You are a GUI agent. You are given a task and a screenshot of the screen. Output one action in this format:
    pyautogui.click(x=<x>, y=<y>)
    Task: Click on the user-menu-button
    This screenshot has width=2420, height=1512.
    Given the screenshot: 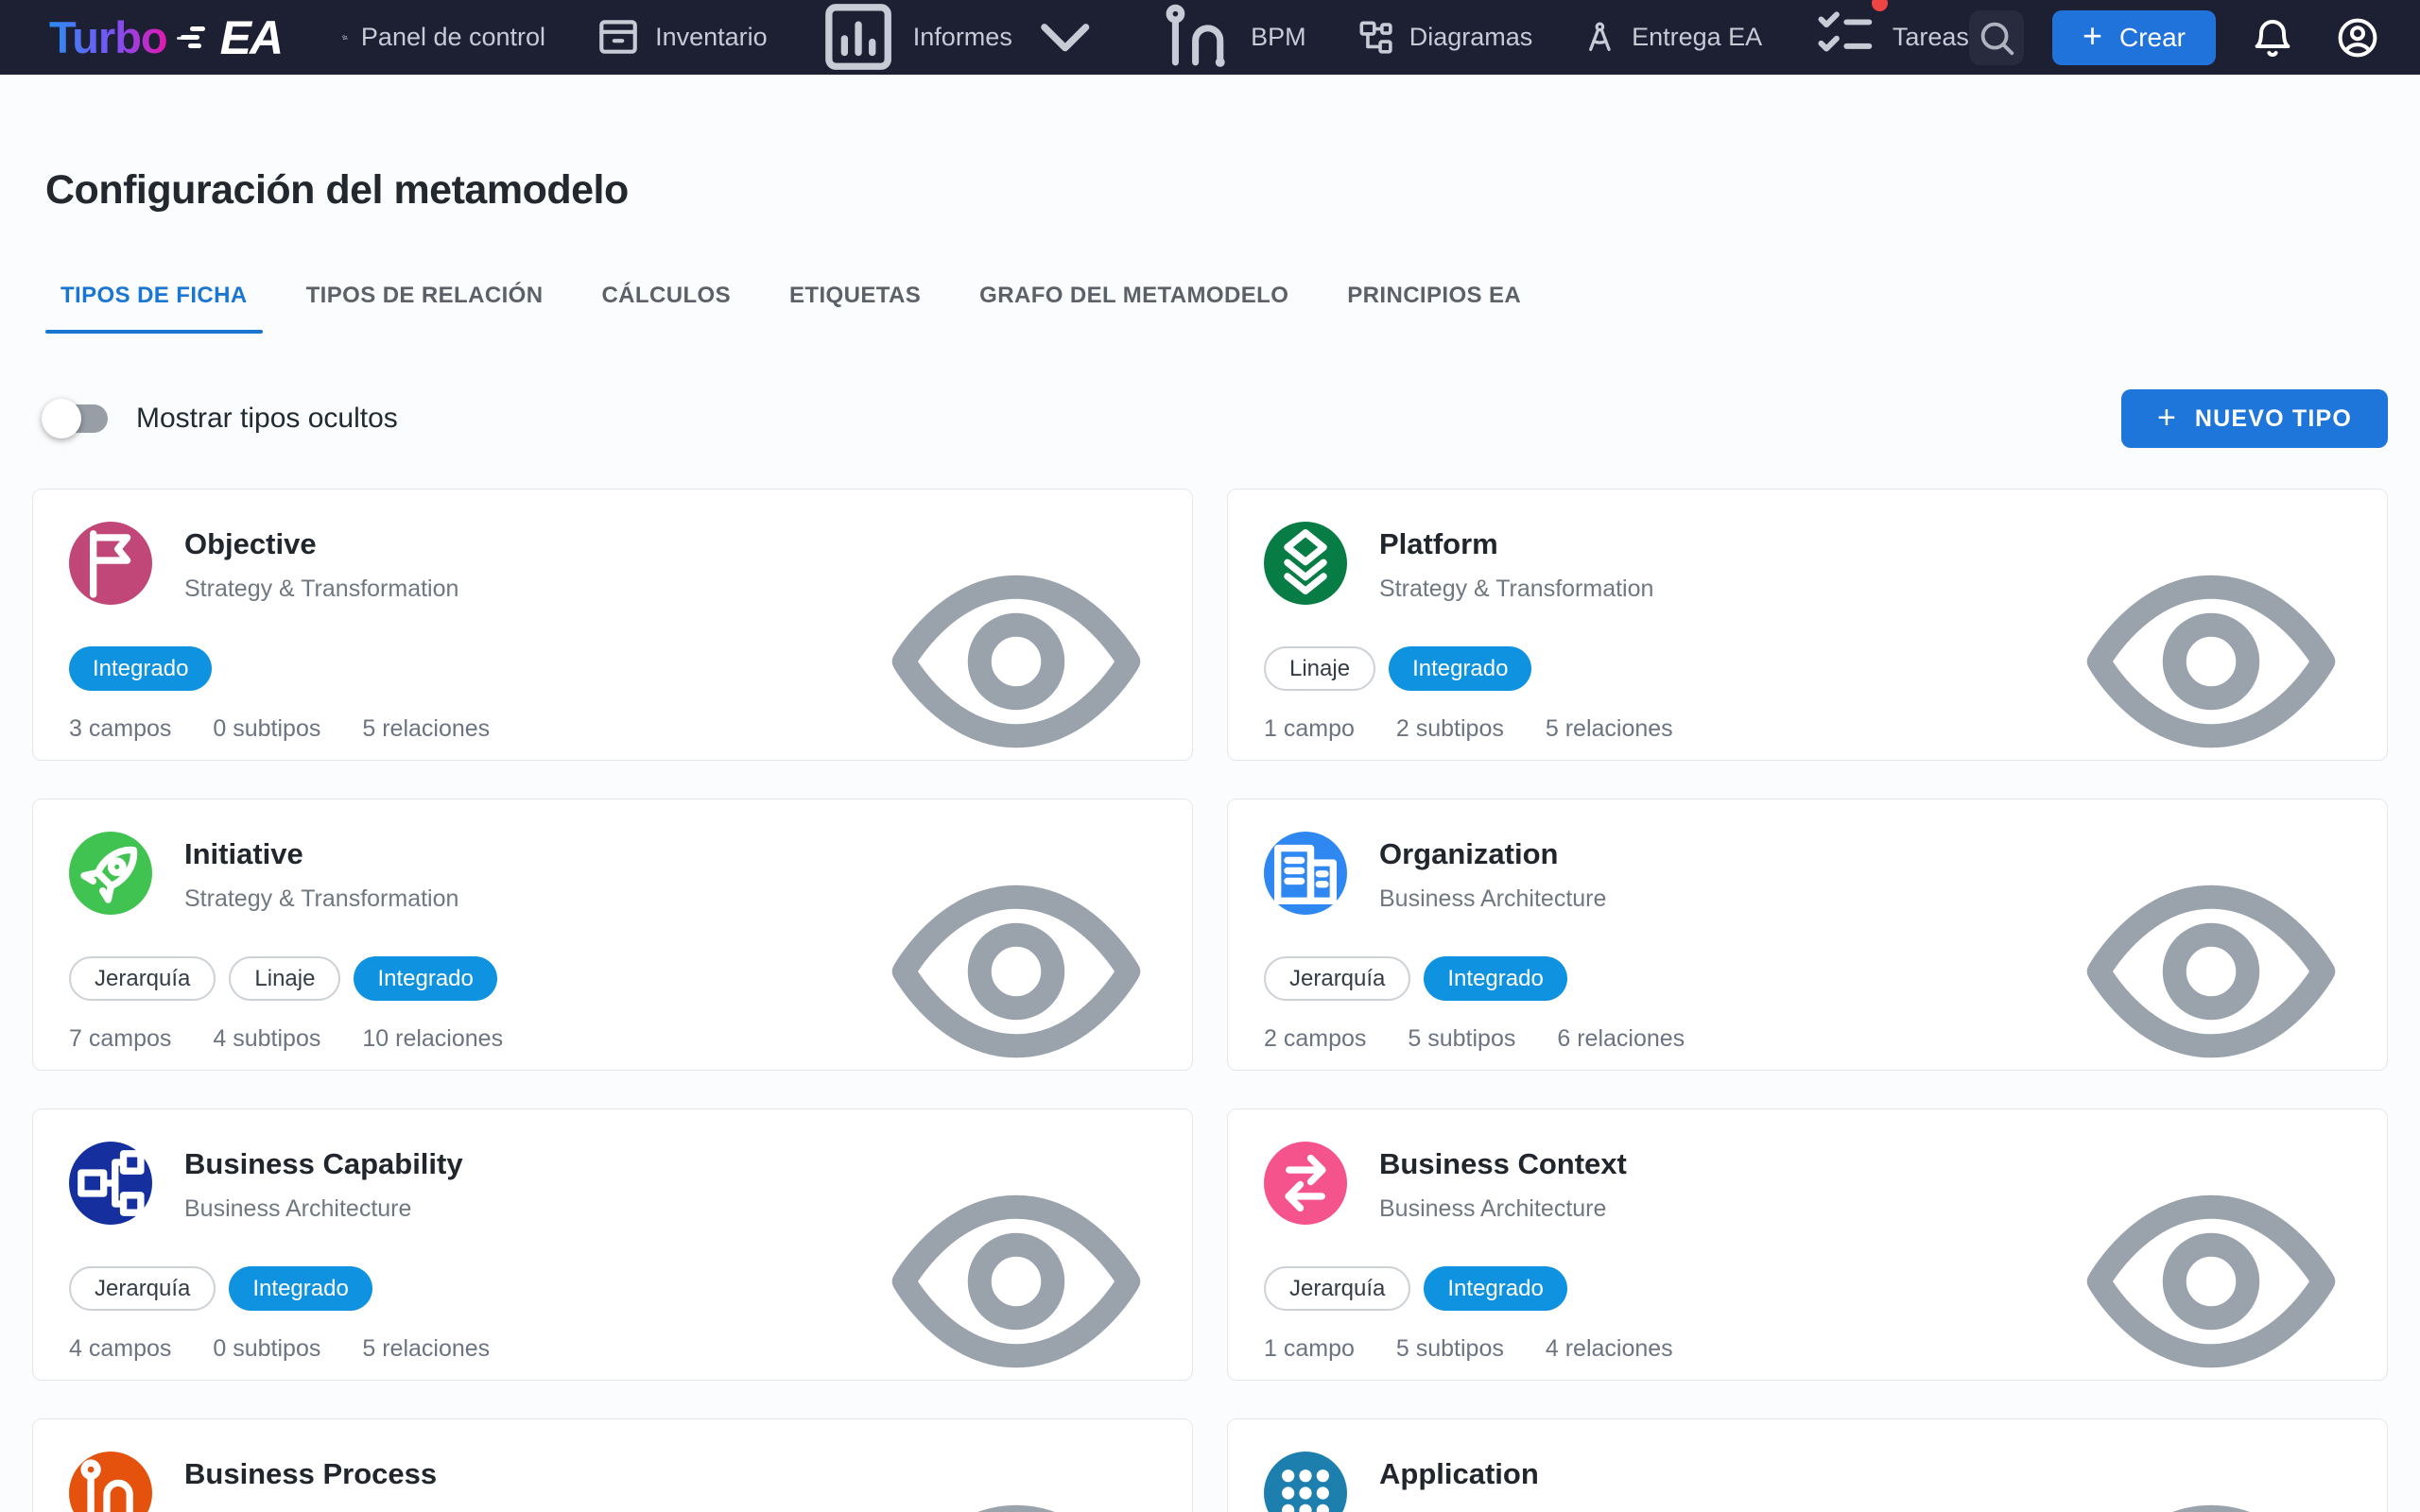 What is the action you would take?
    pyautogui.click(x=2357, y=37)
    